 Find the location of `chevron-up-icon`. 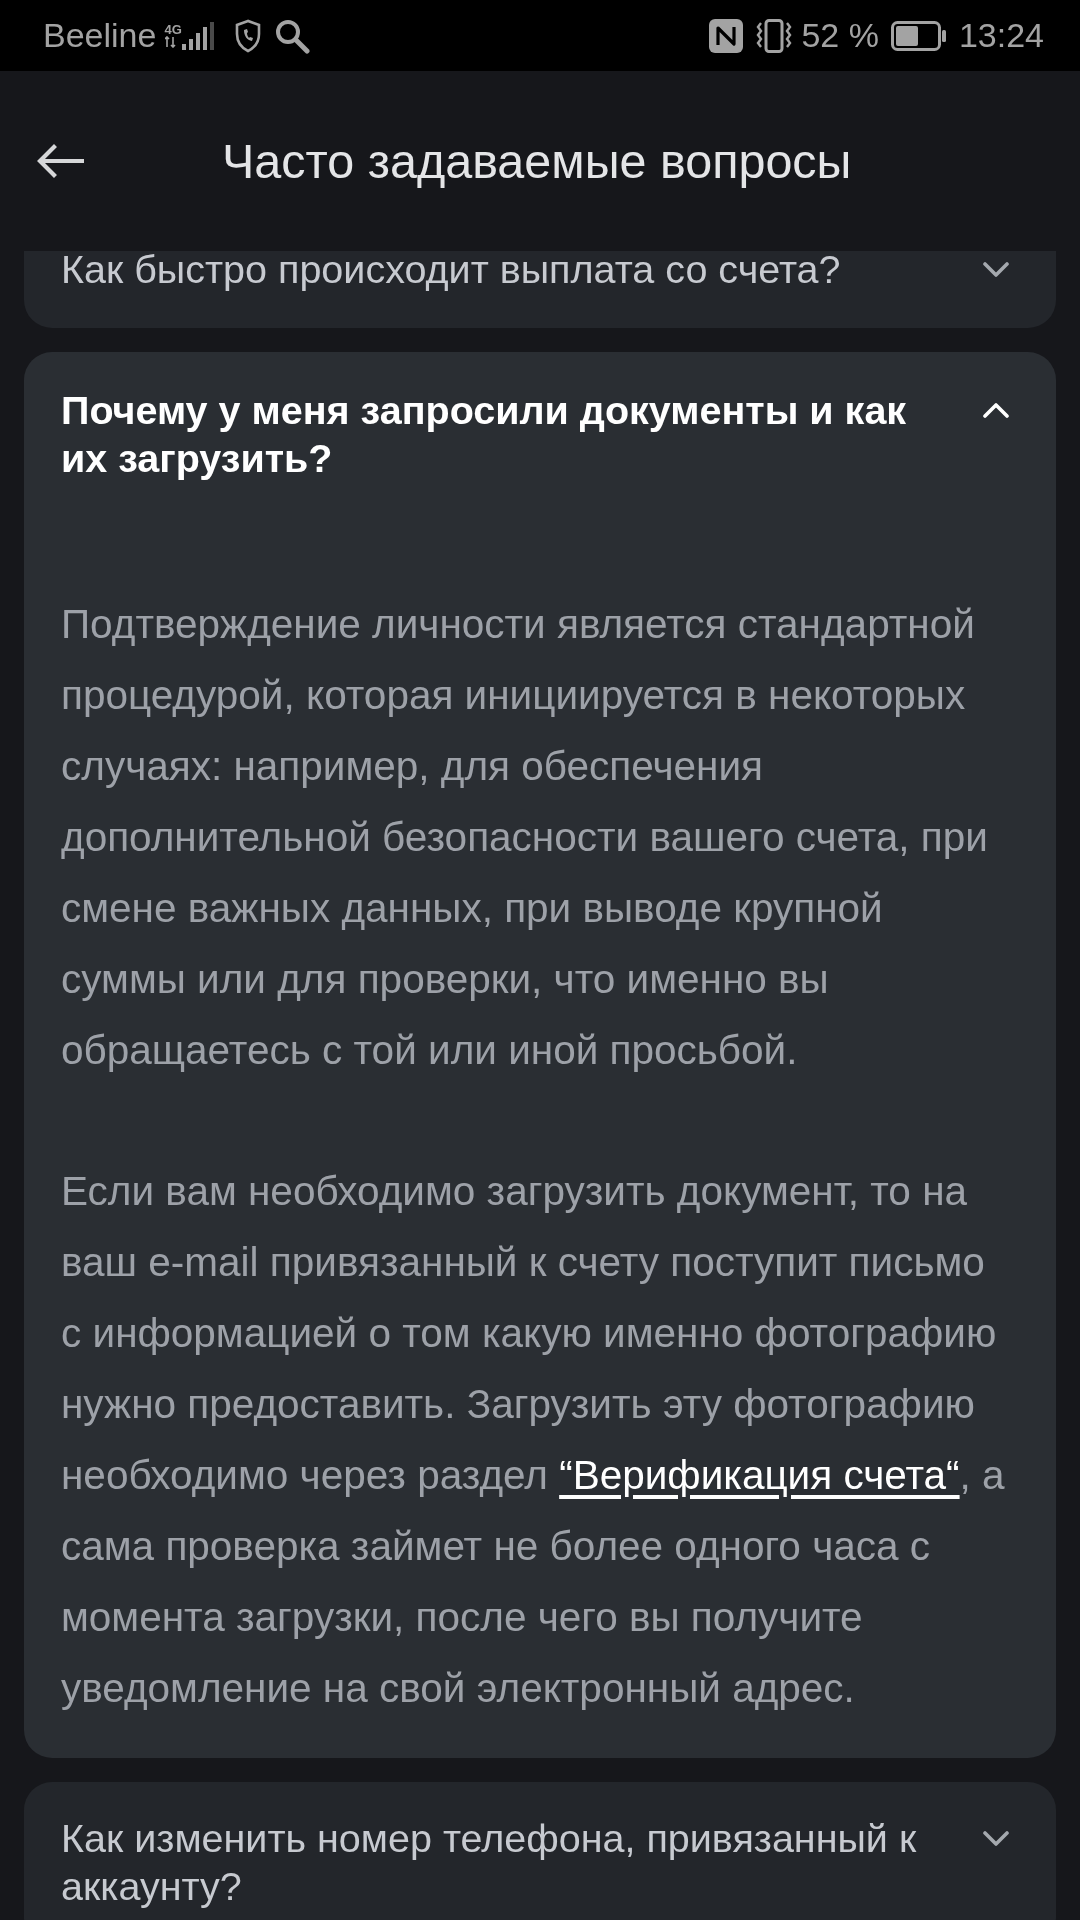

chevron-up-icon is located at coordinates (996, 410).